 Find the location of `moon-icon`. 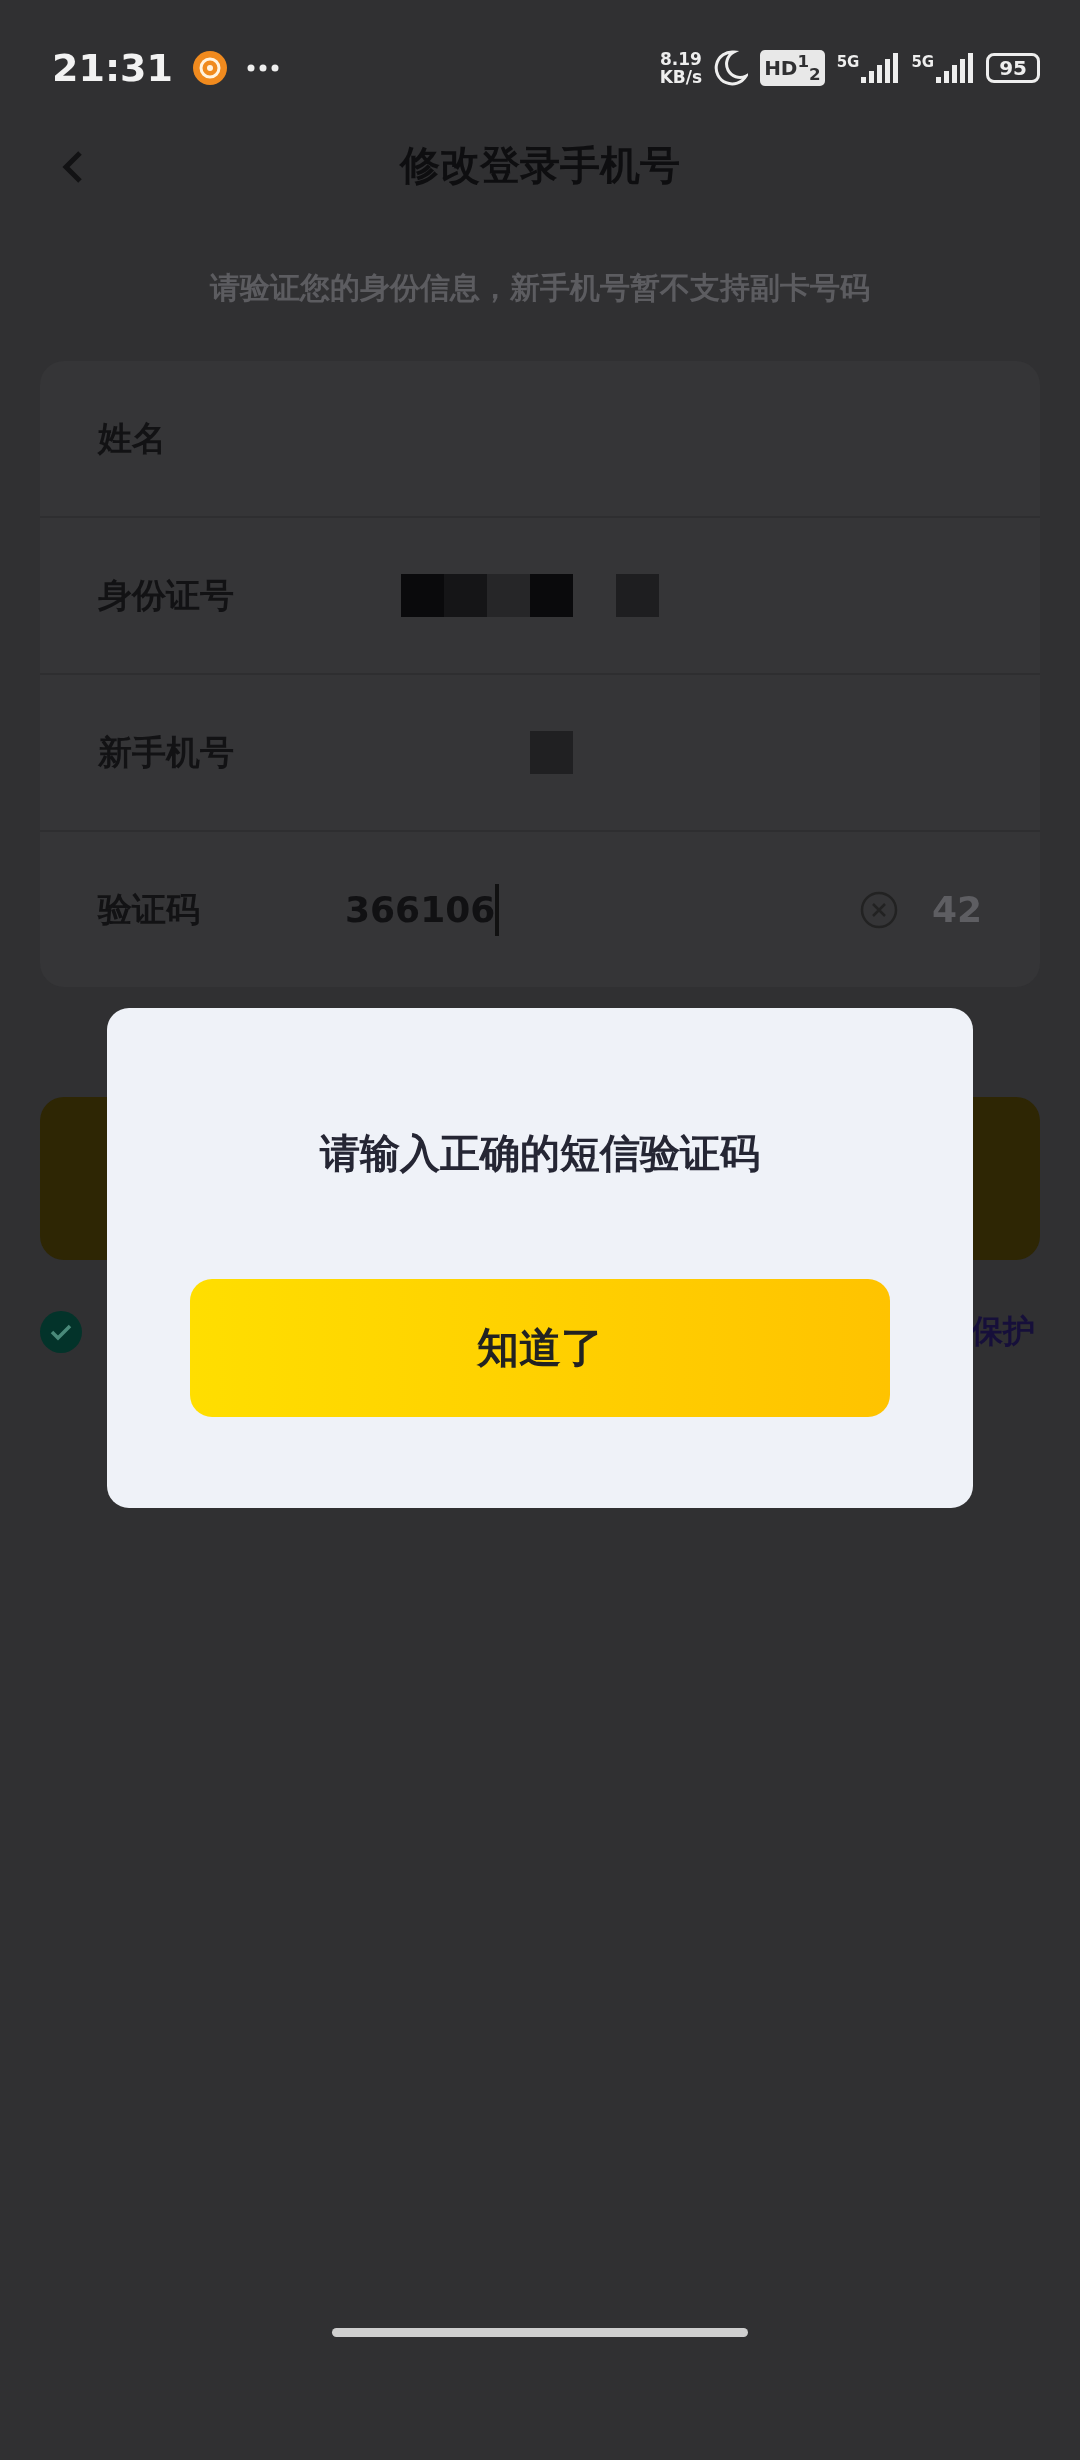

moon-icon is located at coordinates (731, 68).